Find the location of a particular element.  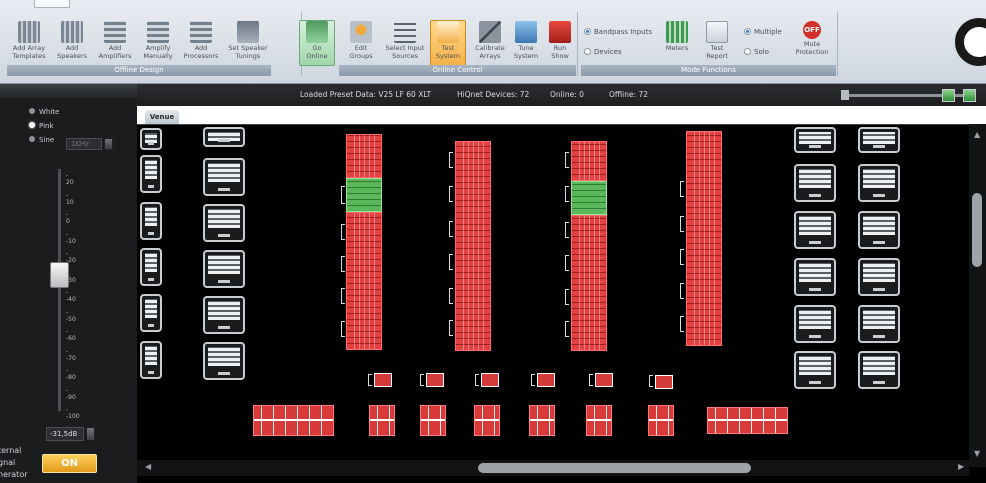

add-processors-button: Add Processors is located at coordinates (201, 43).